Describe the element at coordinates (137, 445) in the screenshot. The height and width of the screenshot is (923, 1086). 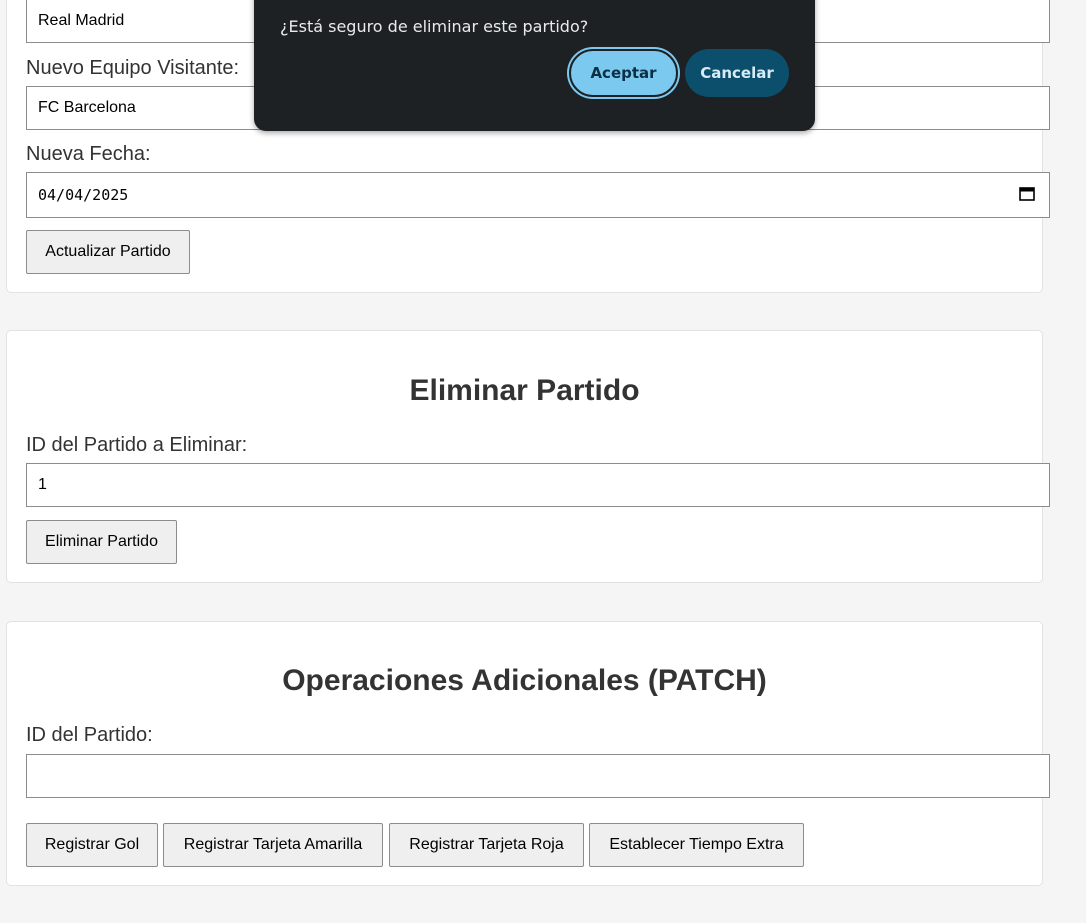
I see `delete-id-label: ID del Partido a Eliminar:` at that location.